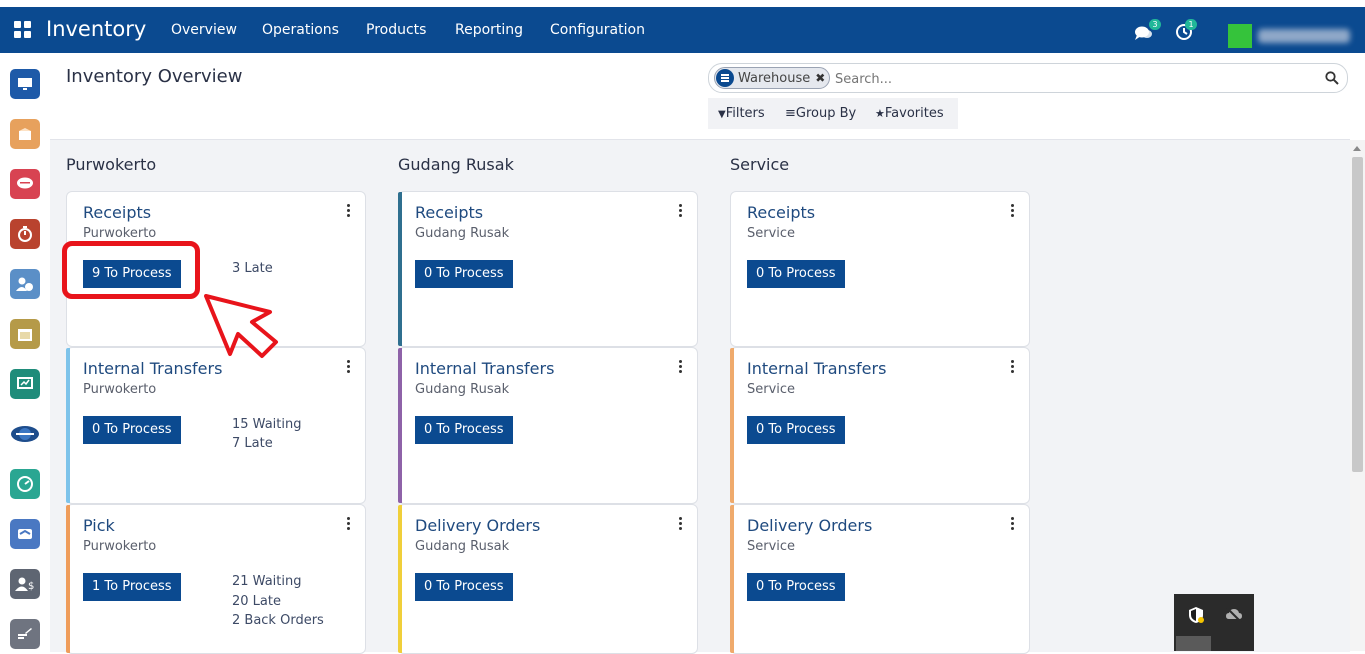 This screenshot has height=654, width=1365. I want to click on user-dollar-icon: $, so click(25, 584).